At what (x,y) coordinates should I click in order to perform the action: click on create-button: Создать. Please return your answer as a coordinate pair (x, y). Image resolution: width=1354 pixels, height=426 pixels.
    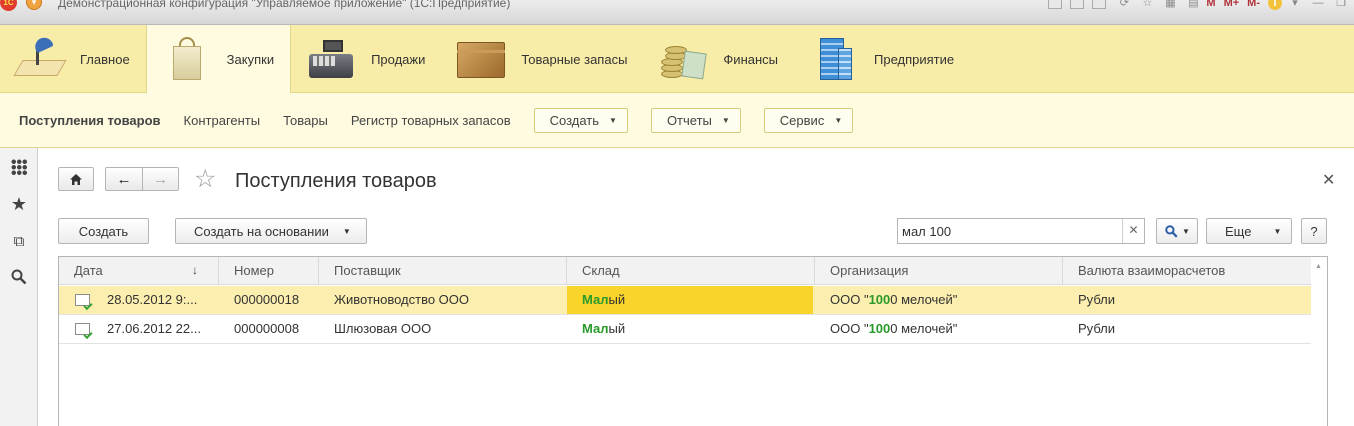
    Looking at the image, I should click on (103, 231).